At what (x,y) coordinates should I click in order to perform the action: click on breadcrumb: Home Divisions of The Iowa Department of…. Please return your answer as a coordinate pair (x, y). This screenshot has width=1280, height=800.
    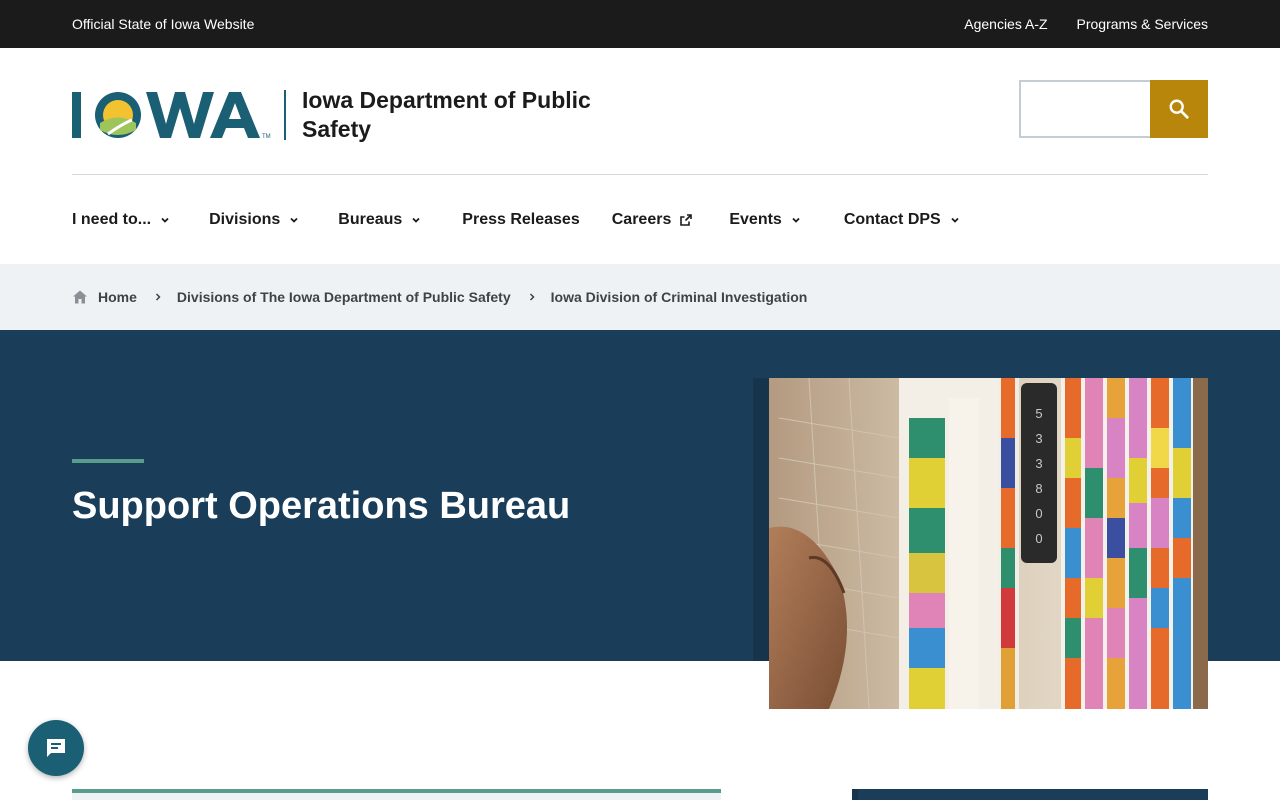
    Looking at the image, I should click on (640, 297).